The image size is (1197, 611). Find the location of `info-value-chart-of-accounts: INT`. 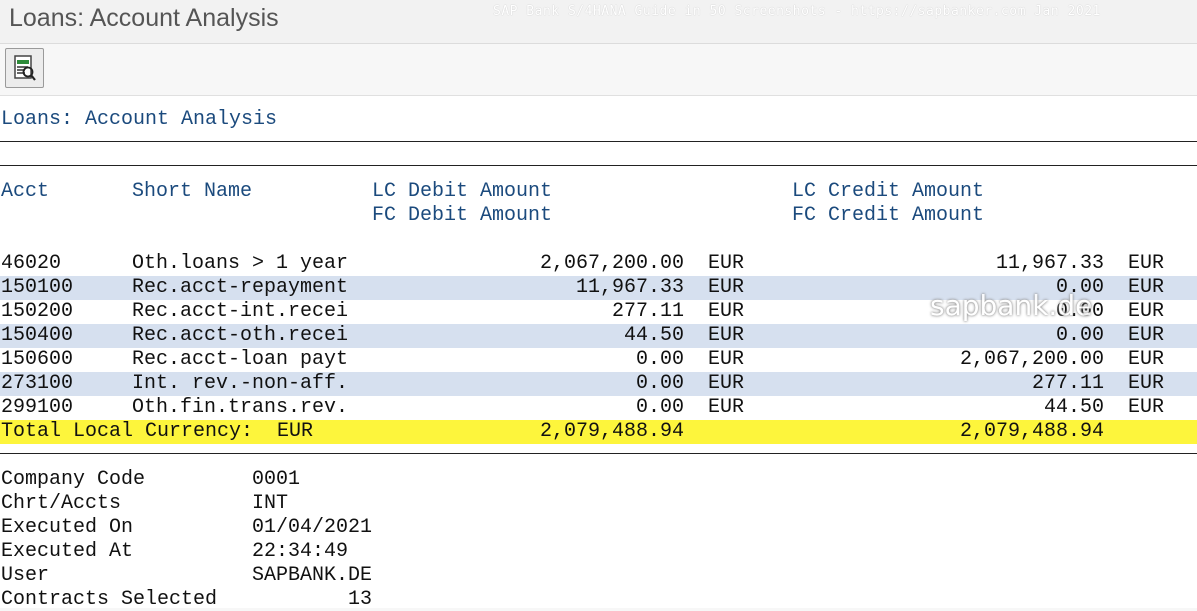

info-value-chart-of-accounts: INT is located at coordinates (270, 503).